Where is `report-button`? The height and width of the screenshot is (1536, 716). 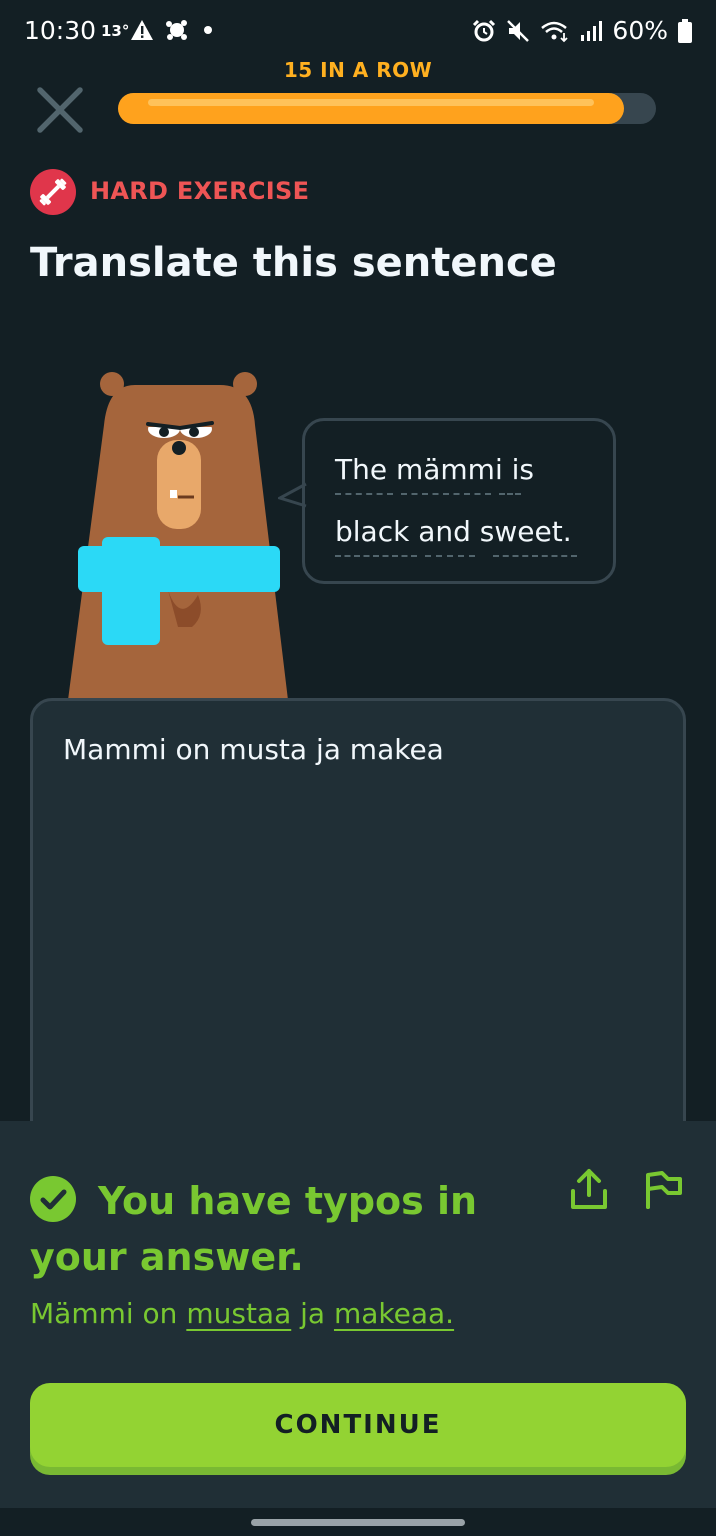 report-button is located at coordinates (663, 1189).